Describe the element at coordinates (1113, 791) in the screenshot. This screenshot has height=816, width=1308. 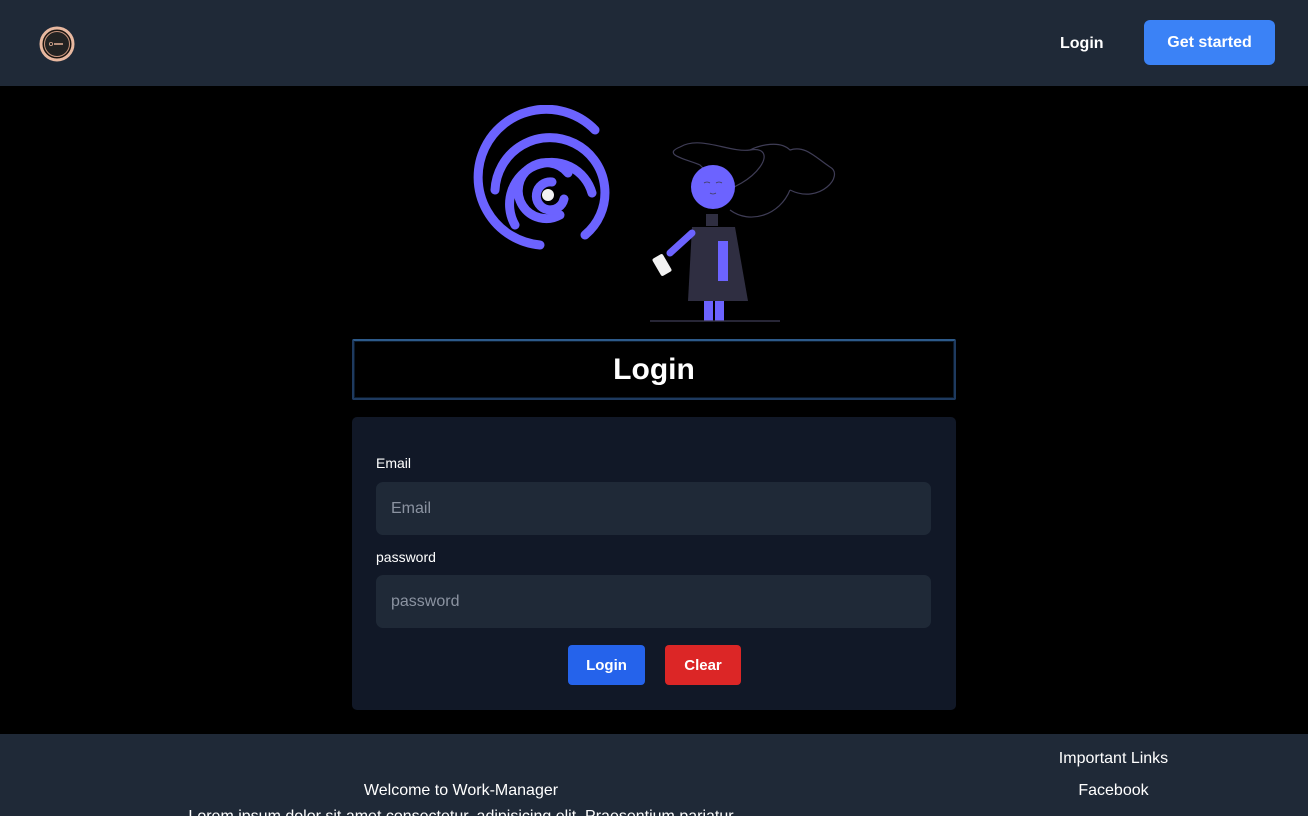
I see `footer-link-facebook: Facebook` at that location.